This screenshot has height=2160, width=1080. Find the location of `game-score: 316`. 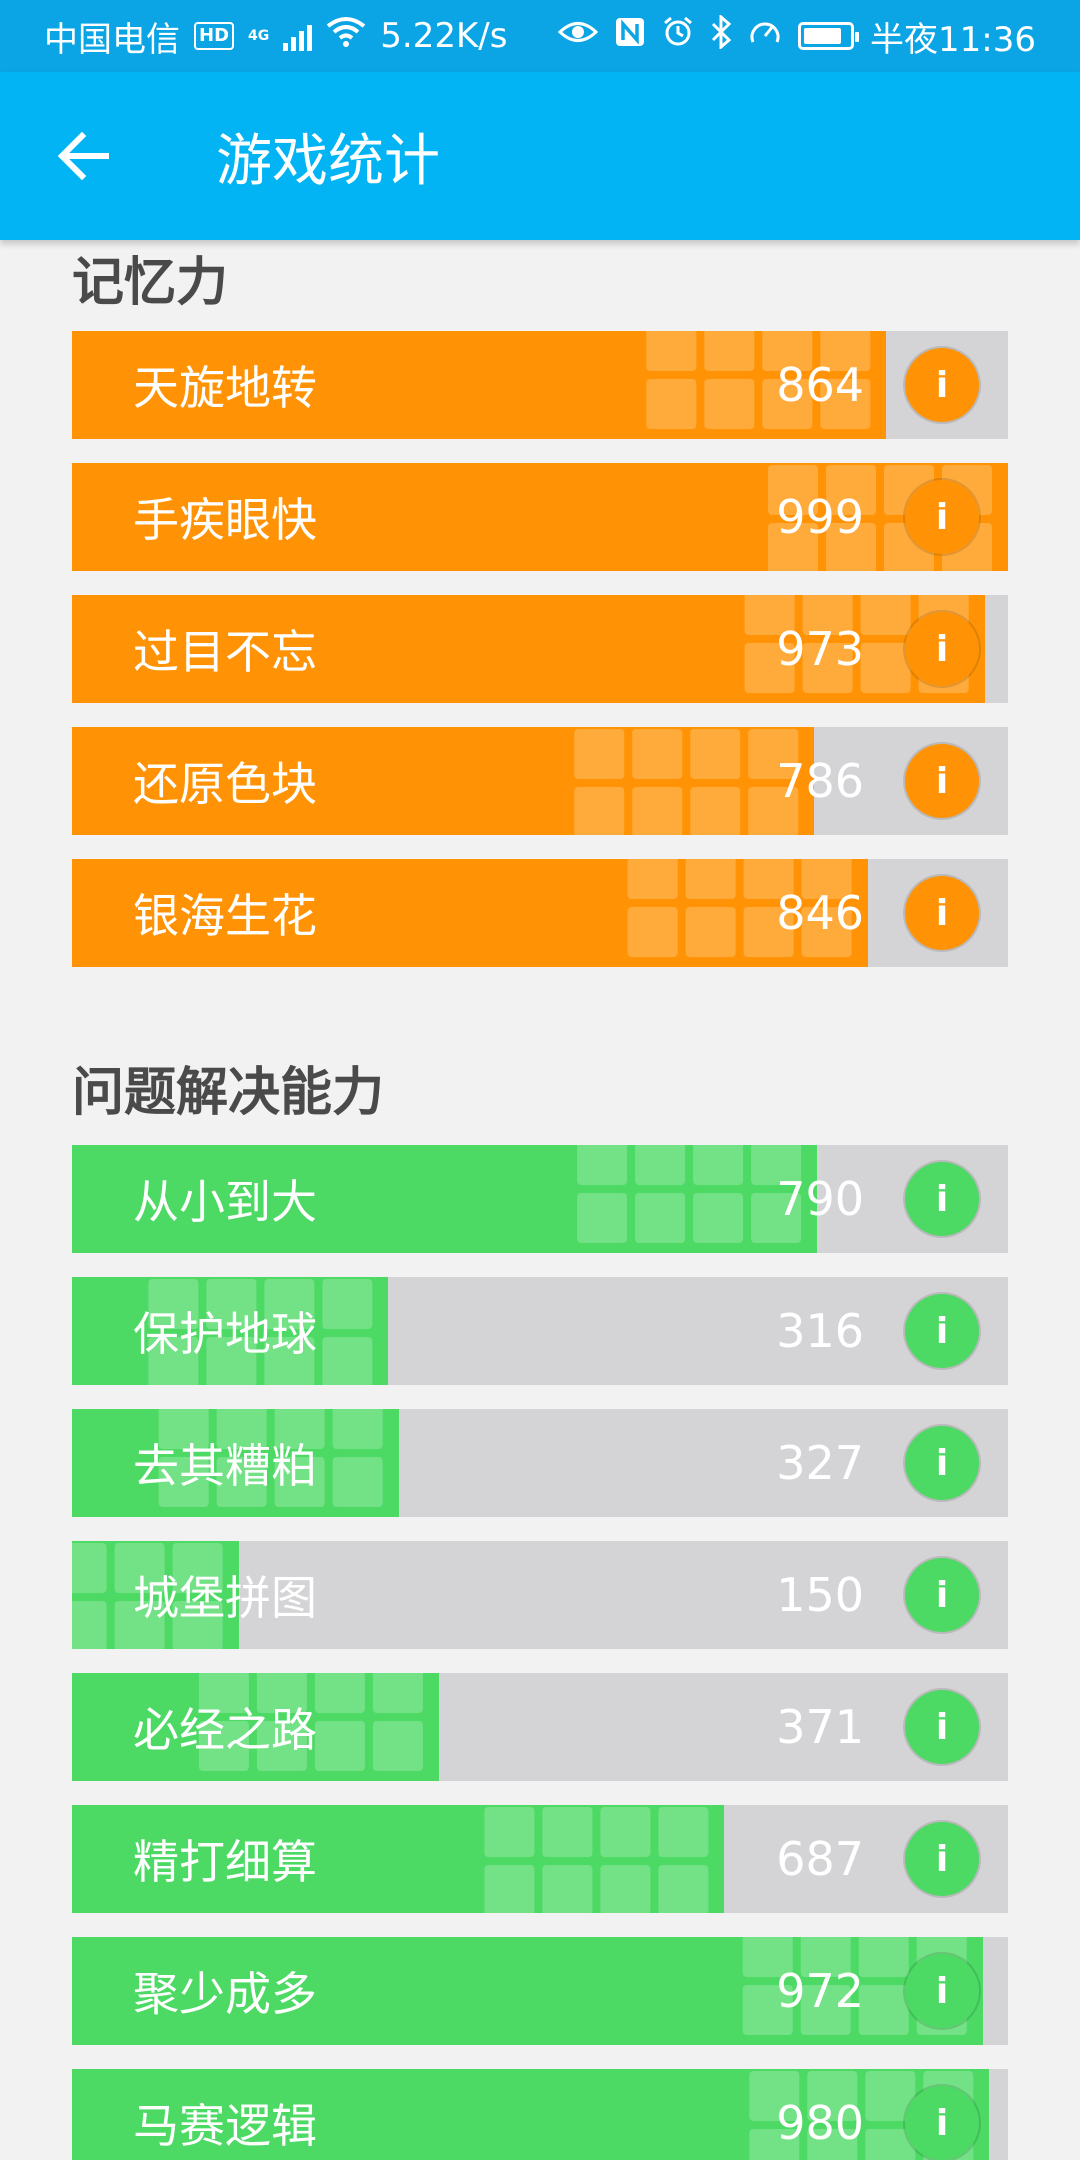

game-score: 316 is located at coordinates (820, 1331).